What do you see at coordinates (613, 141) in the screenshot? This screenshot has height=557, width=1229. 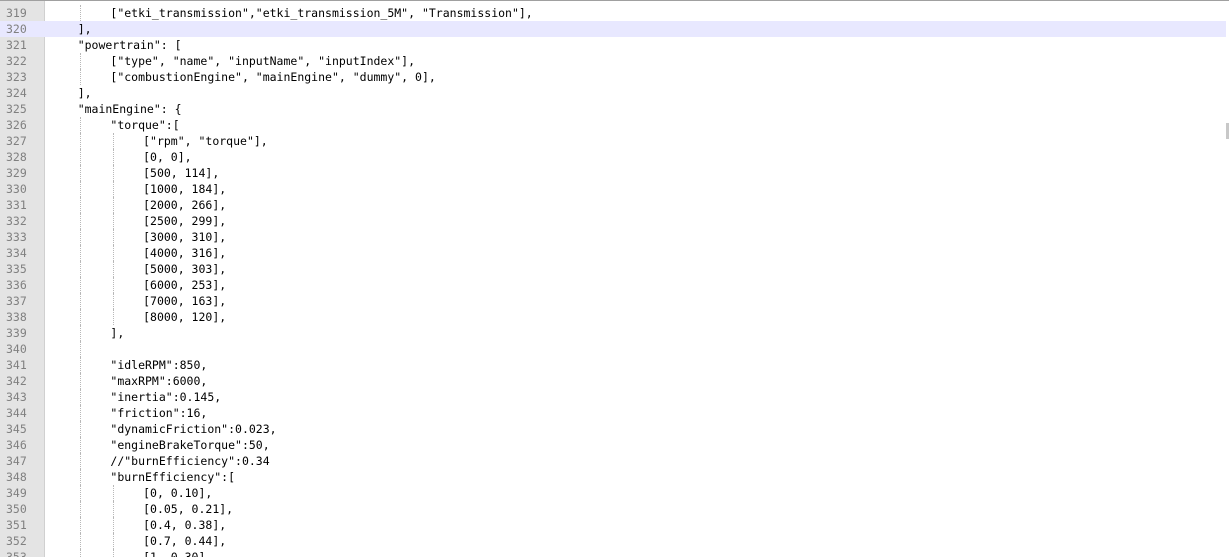 I see `code-line: 327 ["rpm", "torque"],` at bounding box center [613, 141].